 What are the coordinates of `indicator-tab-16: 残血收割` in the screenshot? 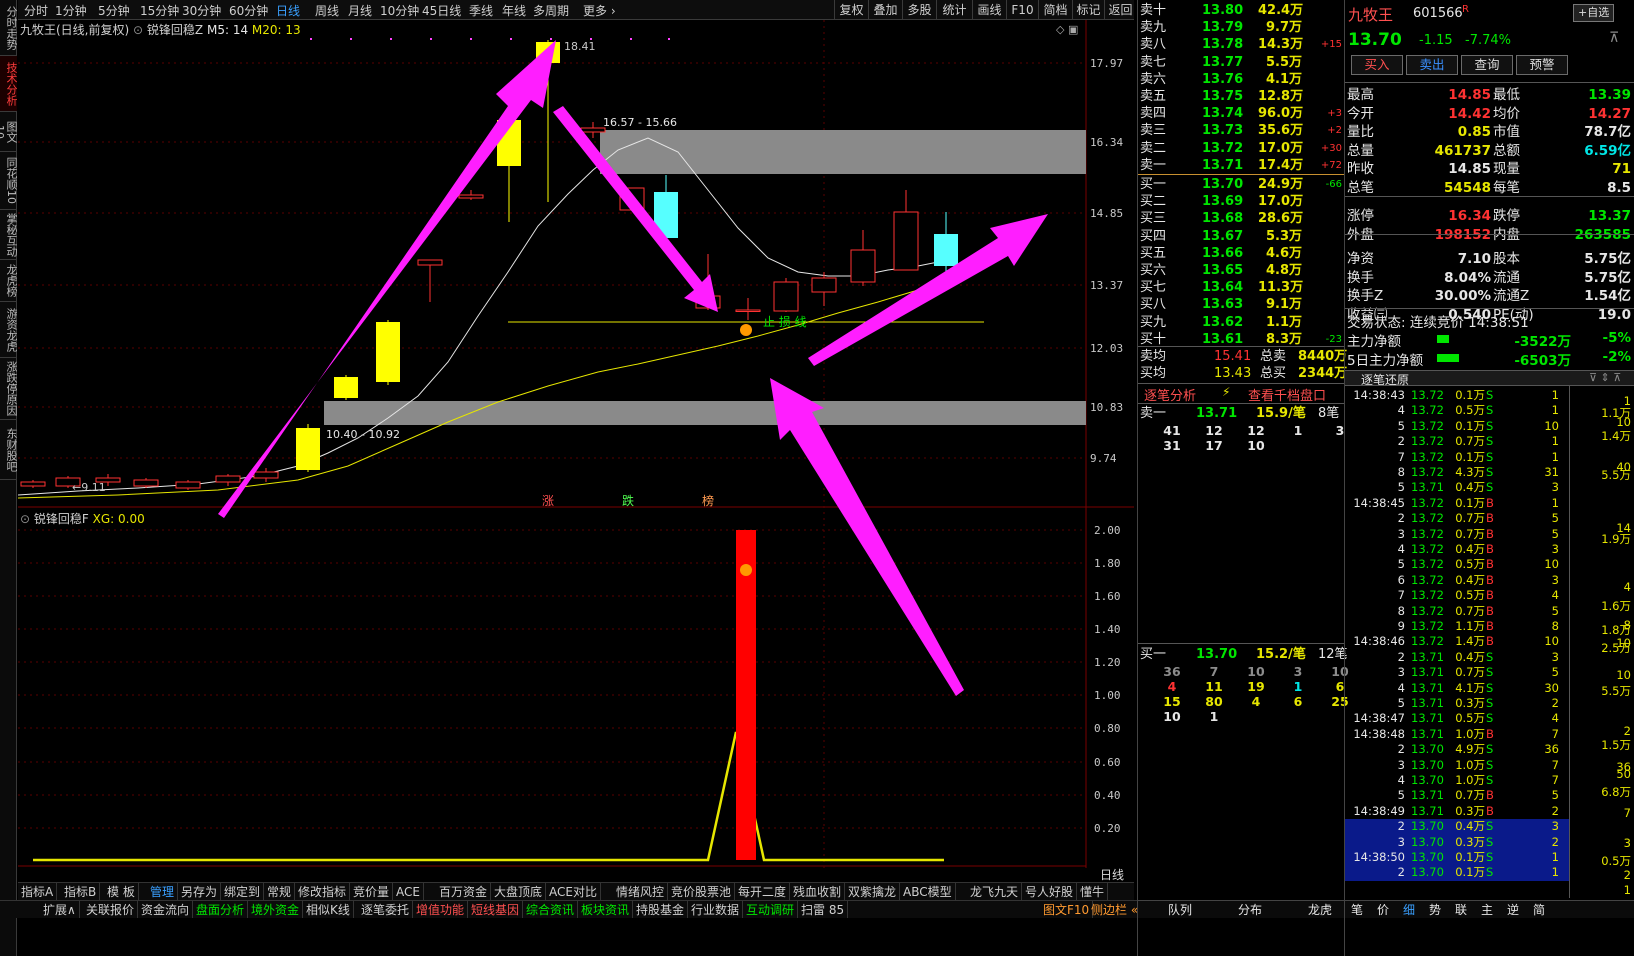 It's located at (818, 891).